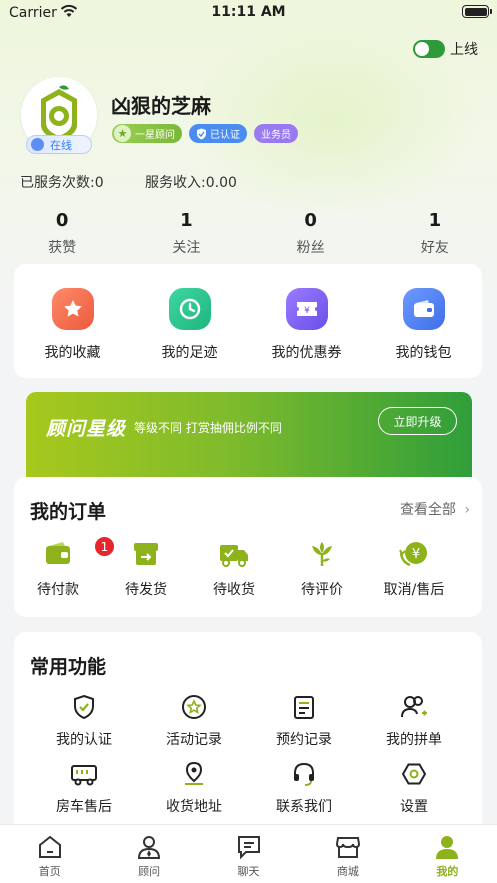 This screenshot has height=883, width=497. I want to click on shield-check-icon, so click(84, 707).